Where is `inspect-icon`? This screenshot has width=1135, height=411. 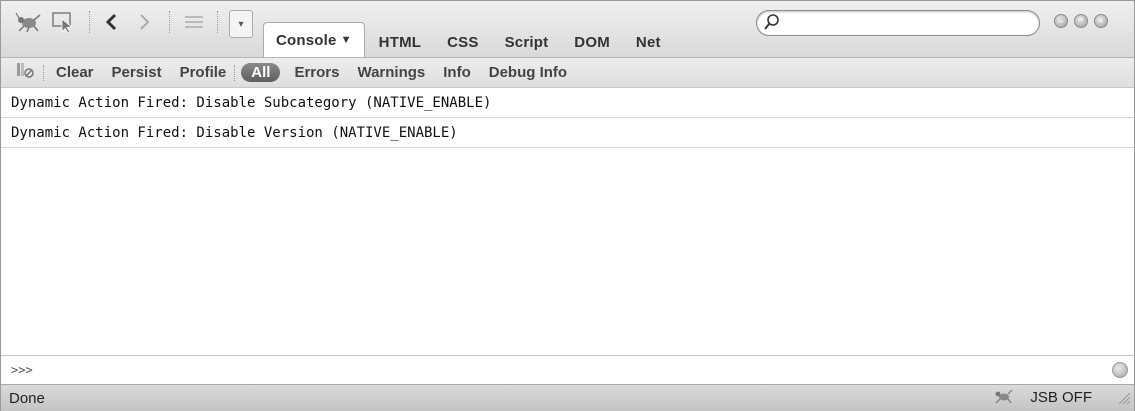
inspect-icon is located at coordinates (64, 22).